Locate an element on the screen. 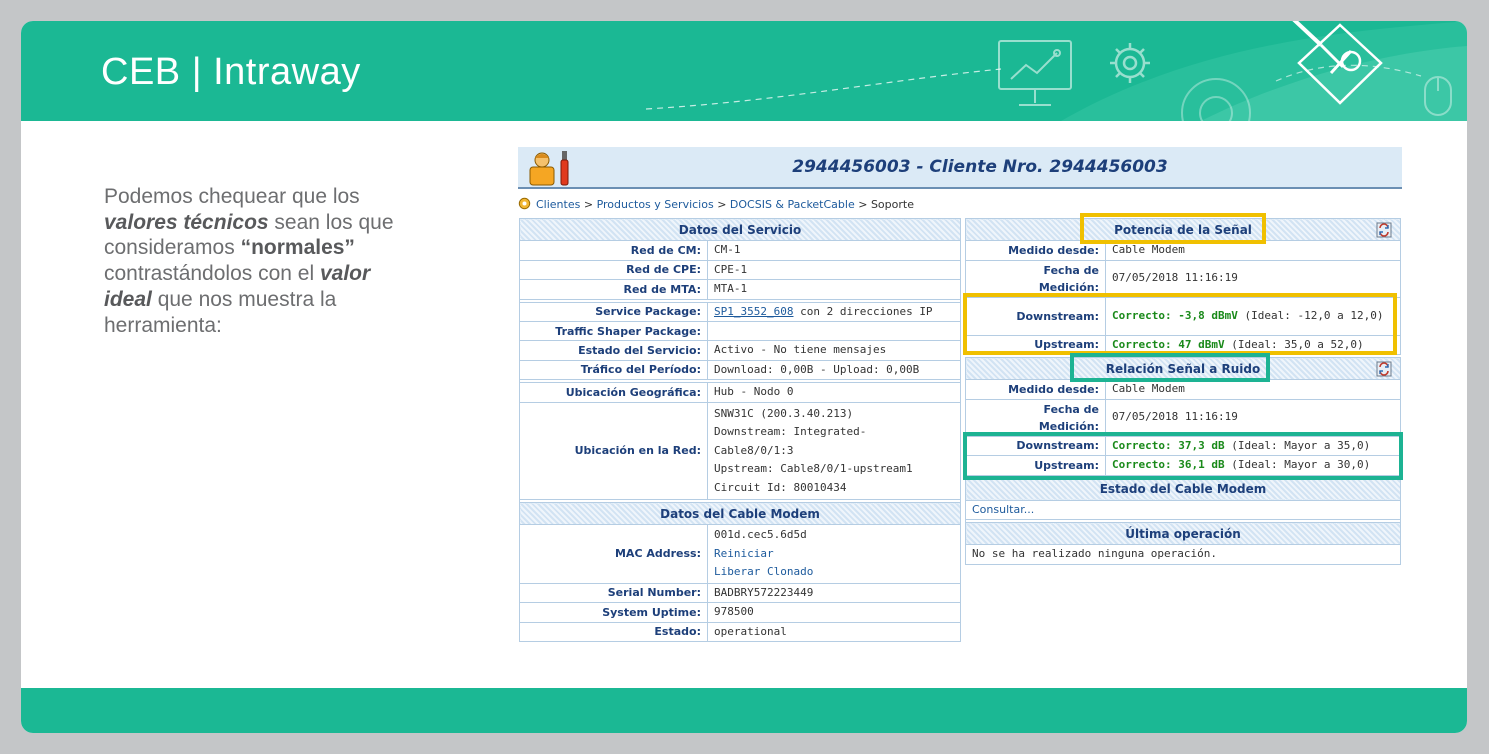  table-row: Serial Number: BADBRY572223449 is located at coordinates (740, 592).